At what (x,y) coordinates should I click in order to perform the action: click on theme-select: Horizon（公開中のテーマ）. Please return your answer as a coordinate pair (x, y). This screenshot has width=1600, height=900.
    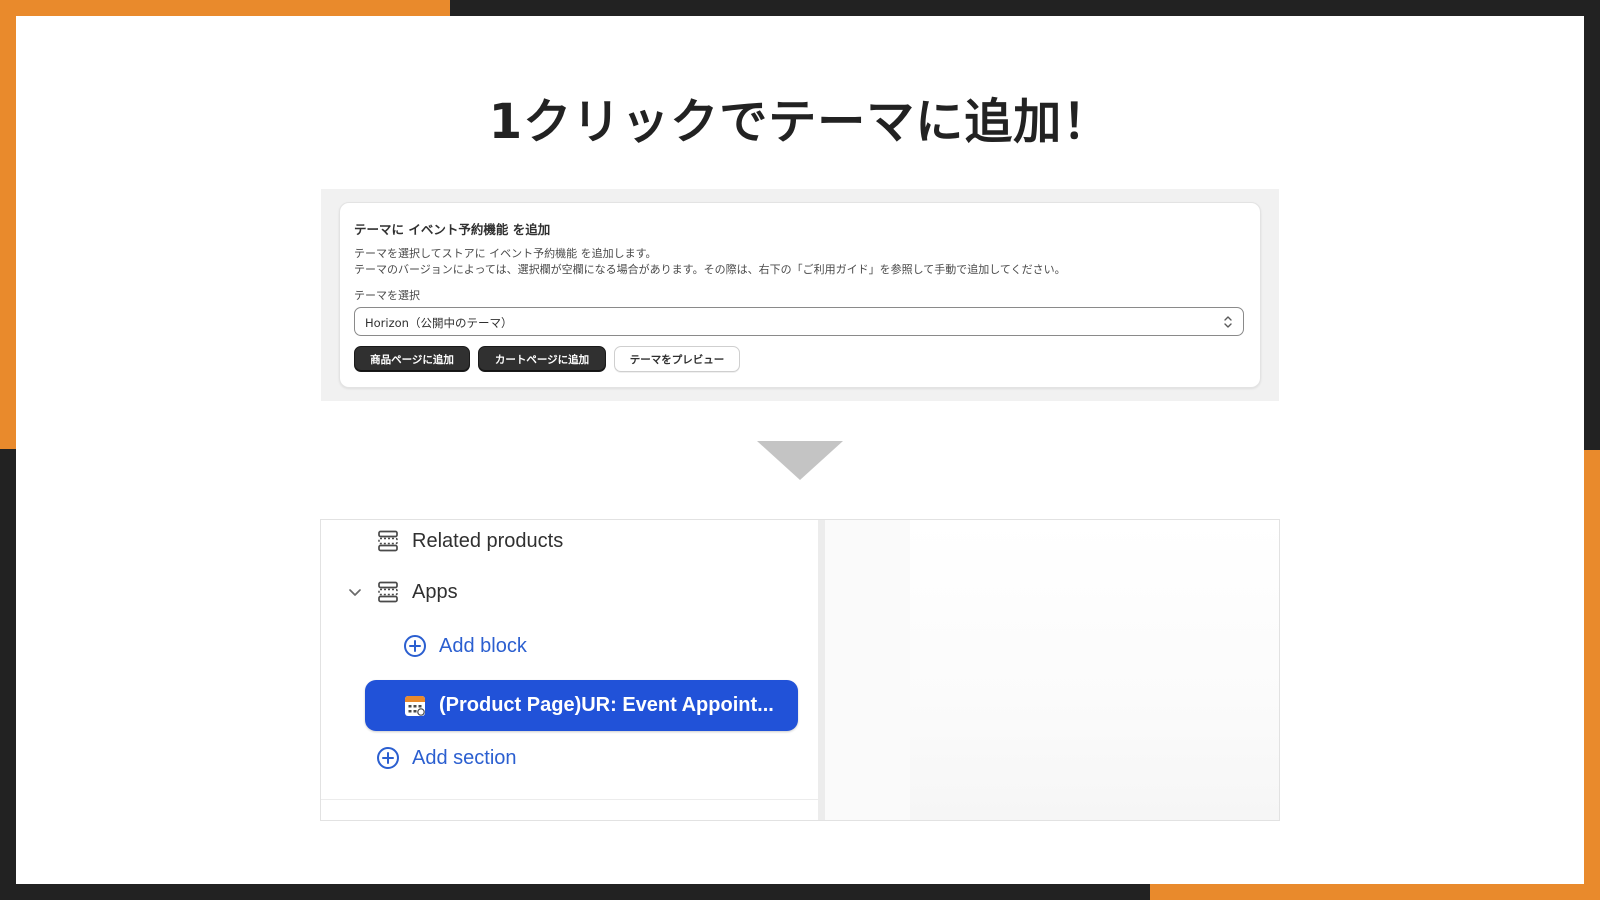
    Looking at the image, I should click on (799, 321).